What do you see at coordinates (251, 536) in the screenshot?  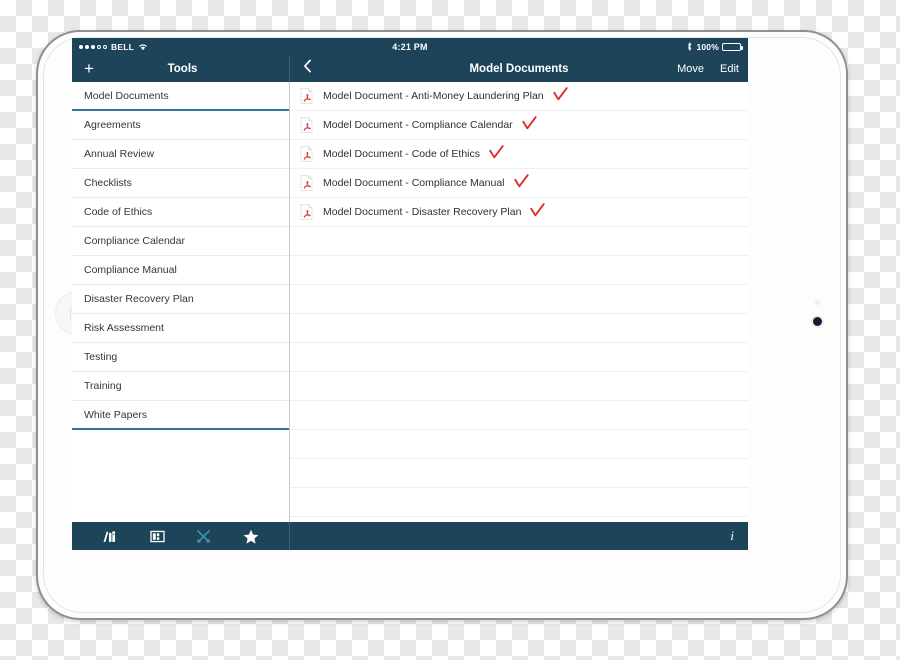 I see `star-icon` at bounding box center [251, 536].